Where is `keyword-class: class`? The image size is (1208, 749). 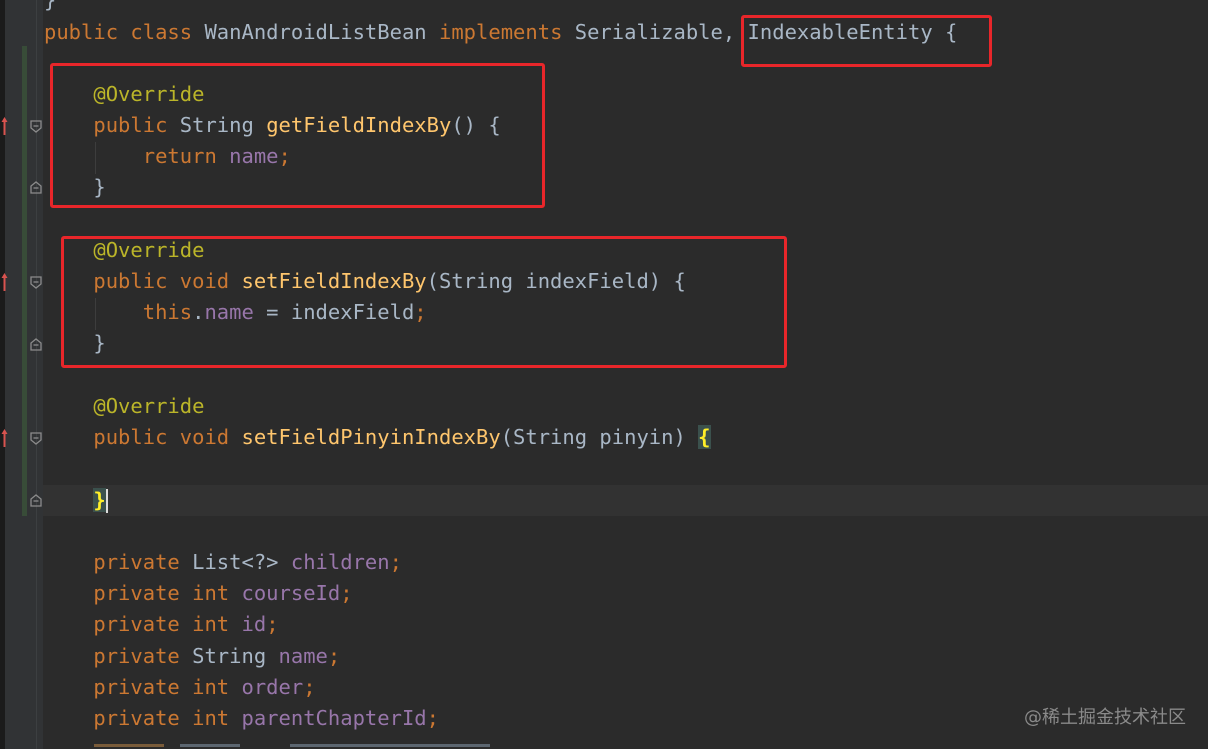 keyword-class: class is located at coordinates (161, 32).